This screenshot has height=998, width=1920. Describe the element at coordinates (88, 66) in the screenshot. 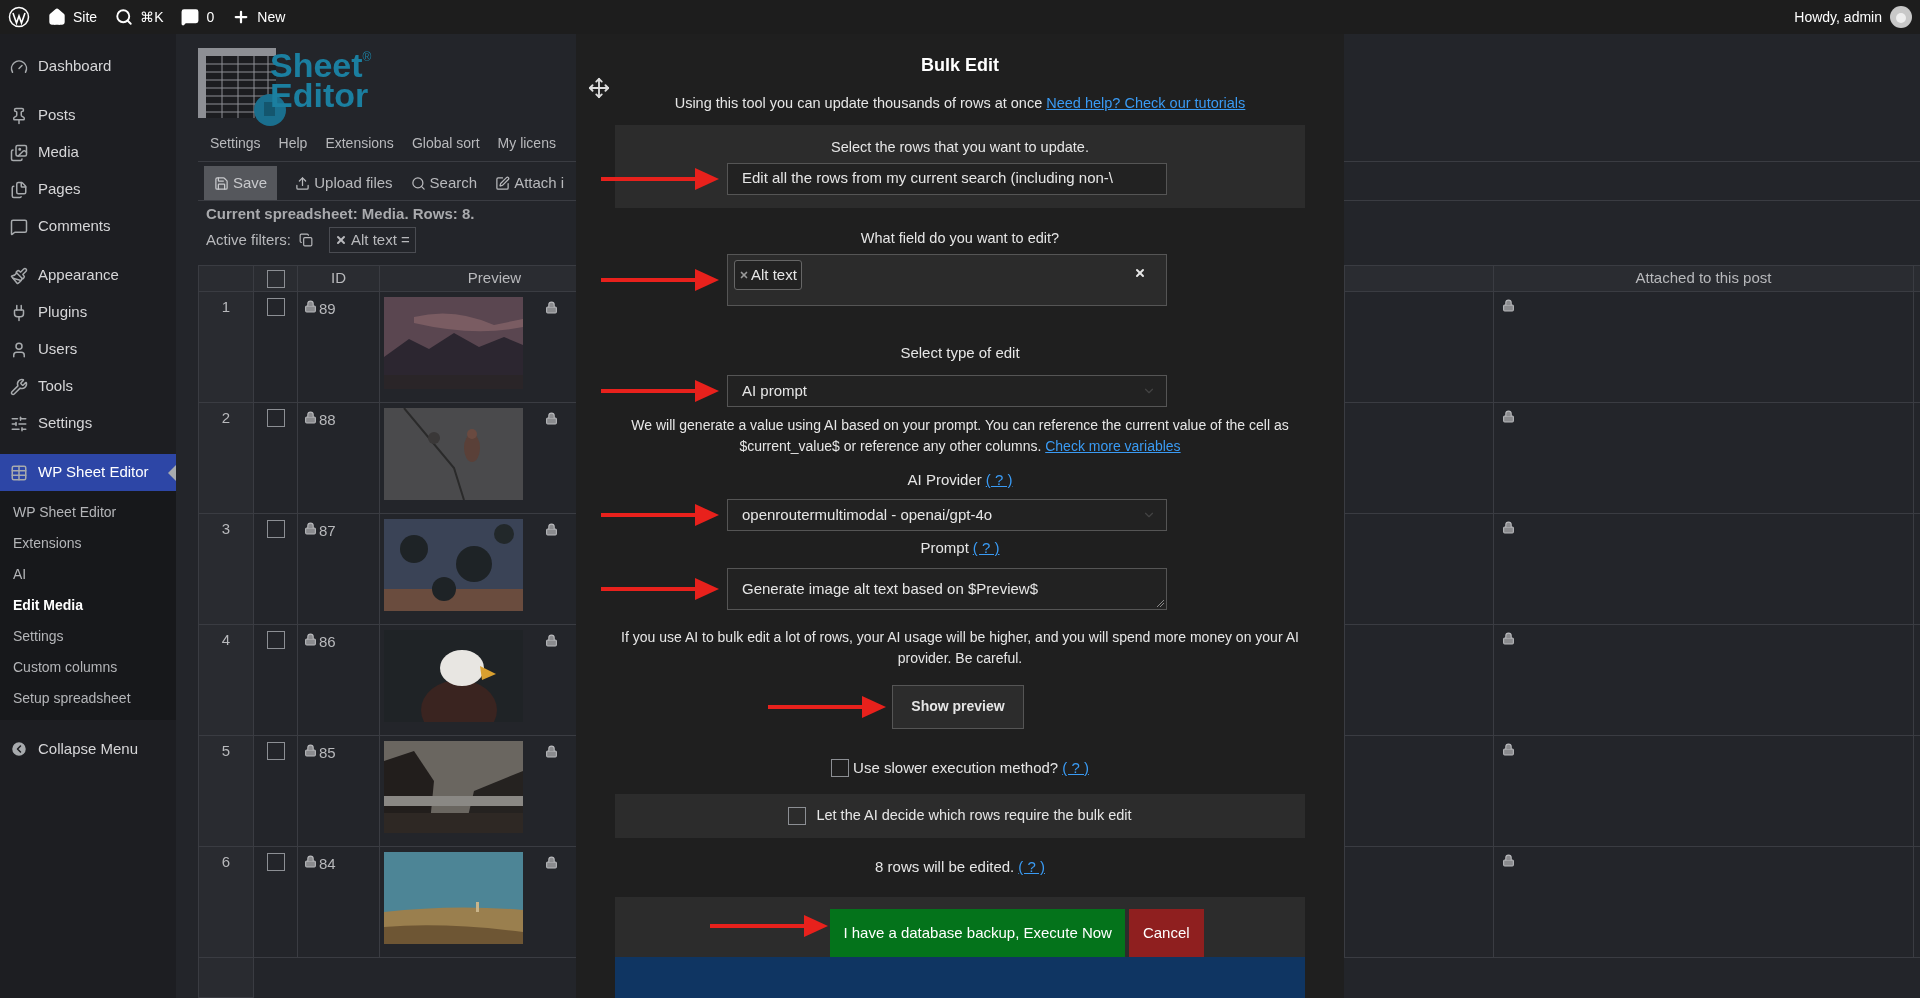

I see `sidebar-item: Dashboard` at that location.